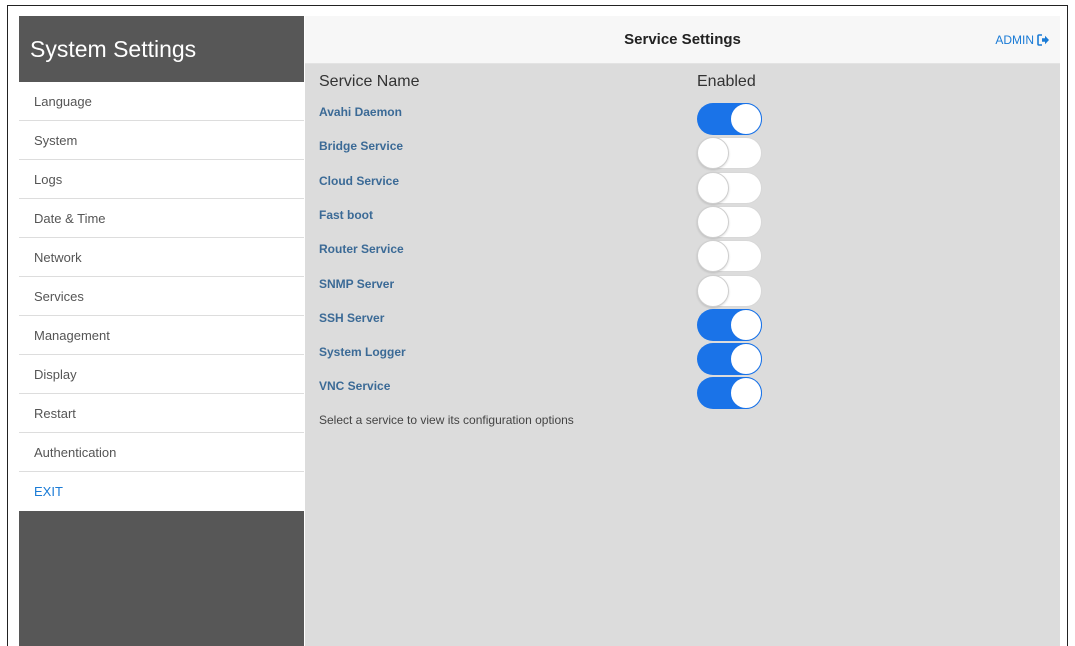 Image resolution: width=1075 pixels, height=646 pixels. Describe the element at coordinates (346, 215) in the screenshot. I see `service-name: Fast boot` at that location.